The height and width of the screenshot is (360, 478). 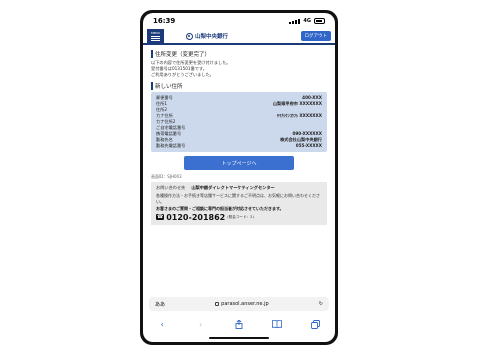 What do you see at coordinates (239, 54) in the screenshot?
I see `completion-title: 住所変更（変更完了）` at bounding box center [239, 54].